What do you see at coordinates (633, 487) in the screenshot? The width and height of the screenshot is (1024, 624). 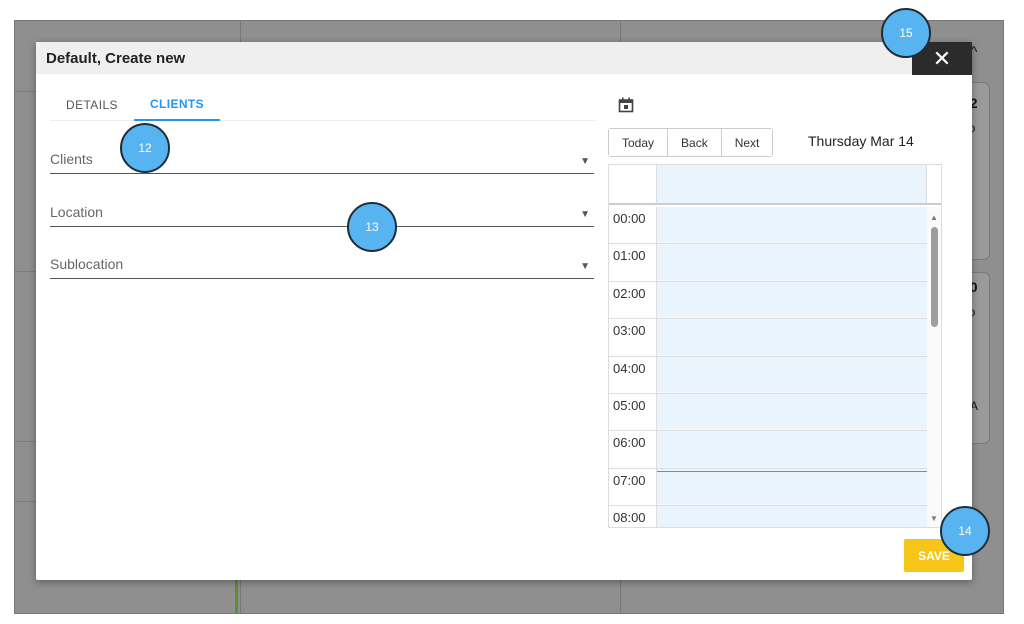 I see `time-label: 07:00` at bounding box center [633, 487].